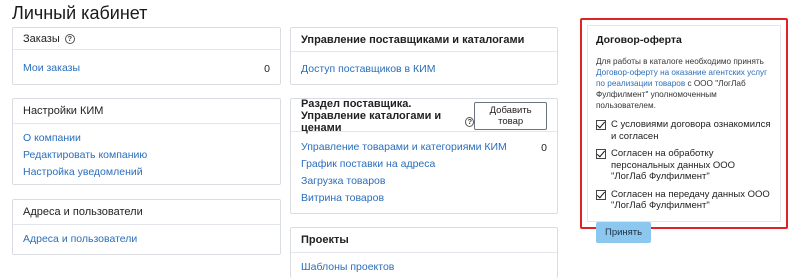 The width and height of the screenshot is (800, 278). Describe the element at coordinates (146, 138) in the screenshot. I see `about-company-link: О компании` at that location.